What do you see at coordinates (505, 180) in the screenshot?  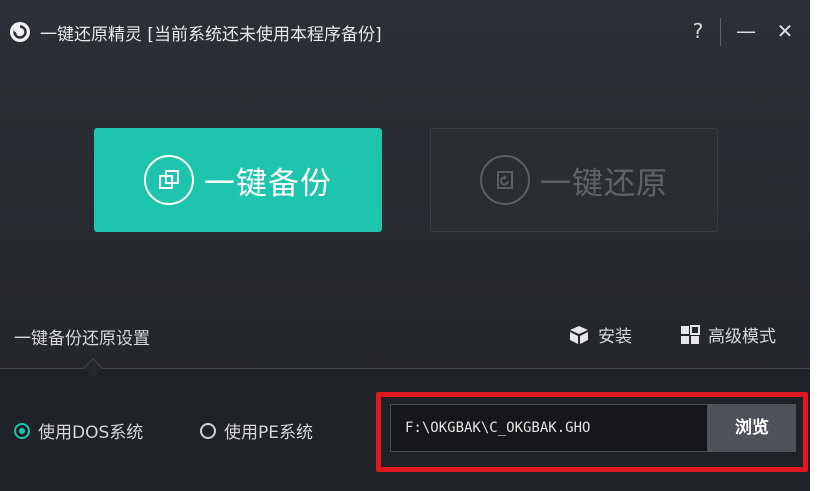 I see `restore-icon` at bounding box center [505, 180].